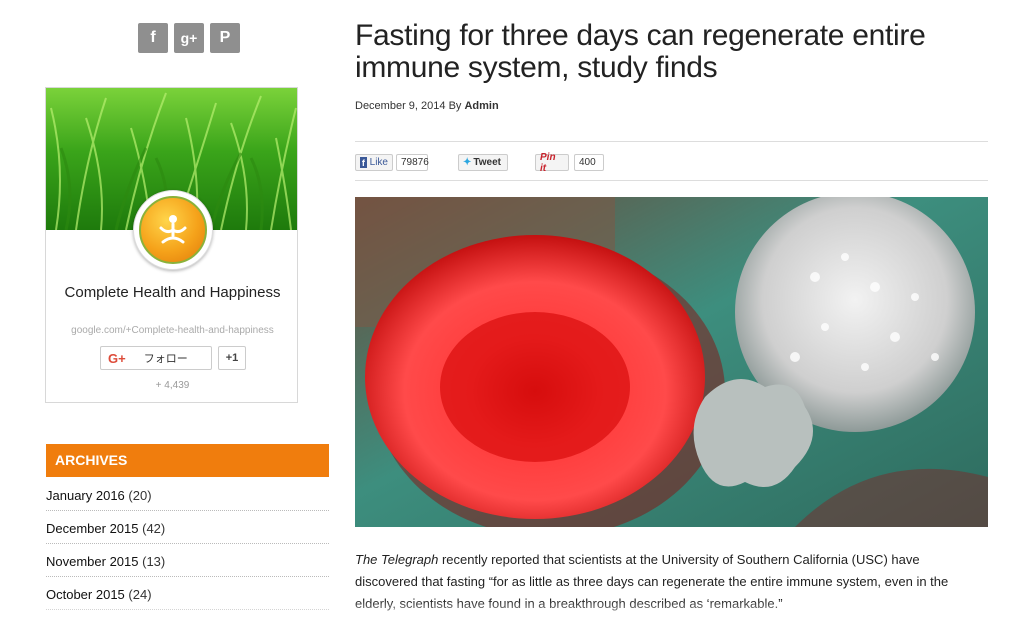 This screenshot has width=1024, height=623. What do you see at coordinates (396, 559) in the screenshot?
I see `source-name: The Telegraph` at bounding box center [396, 559].